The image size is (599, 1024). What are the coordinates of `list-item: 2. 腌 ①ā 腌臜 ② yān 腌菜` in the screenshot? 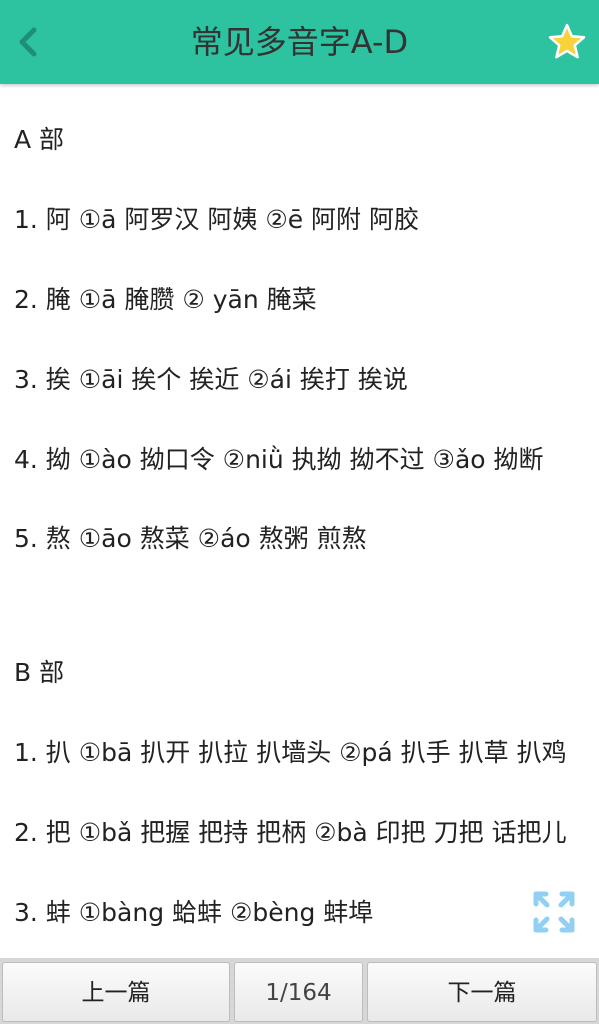 It's located at (165, 299).